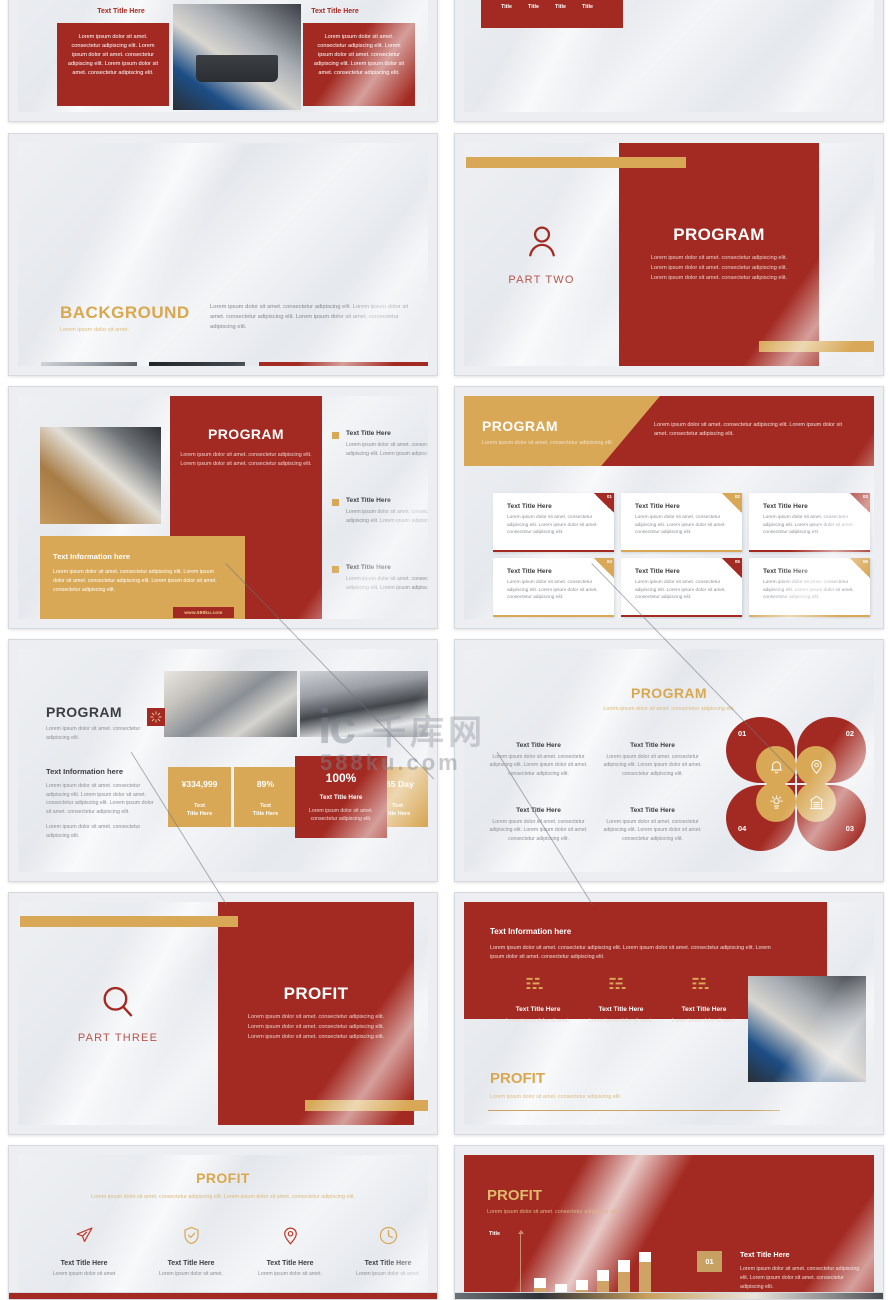 This screenshot has width=892, height=1300. Describe the element at coordinates (533, 7) in the screenshot. I see `bar-tick-2: Title` at that location.